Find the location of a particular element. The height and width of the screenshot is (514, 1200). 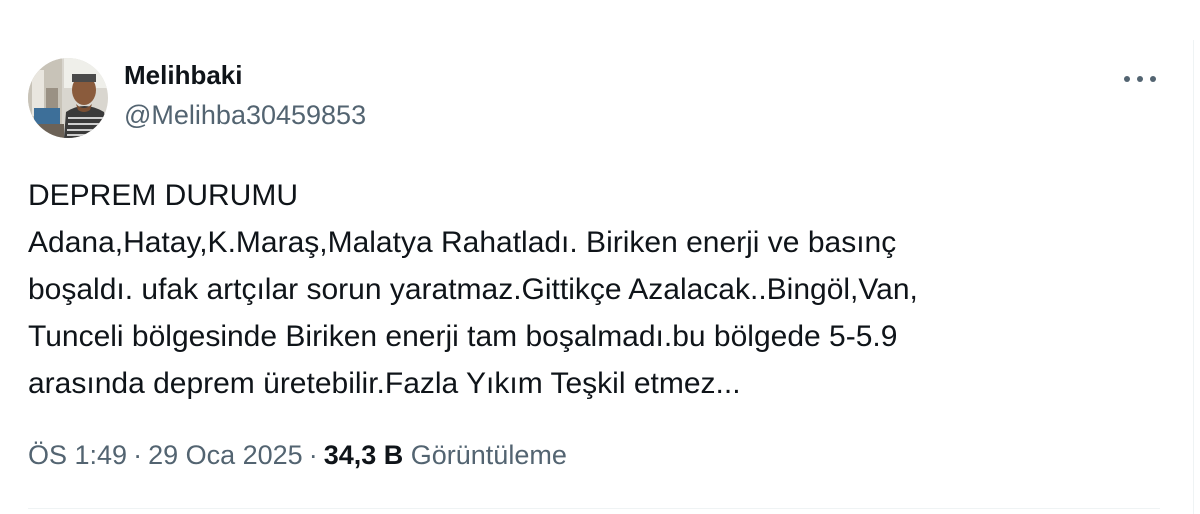

tweet-meta: ÖS 1:49 · 29 Oca 2025 · 34,3 B Görüntüleme is located at coordinates (297, 455).